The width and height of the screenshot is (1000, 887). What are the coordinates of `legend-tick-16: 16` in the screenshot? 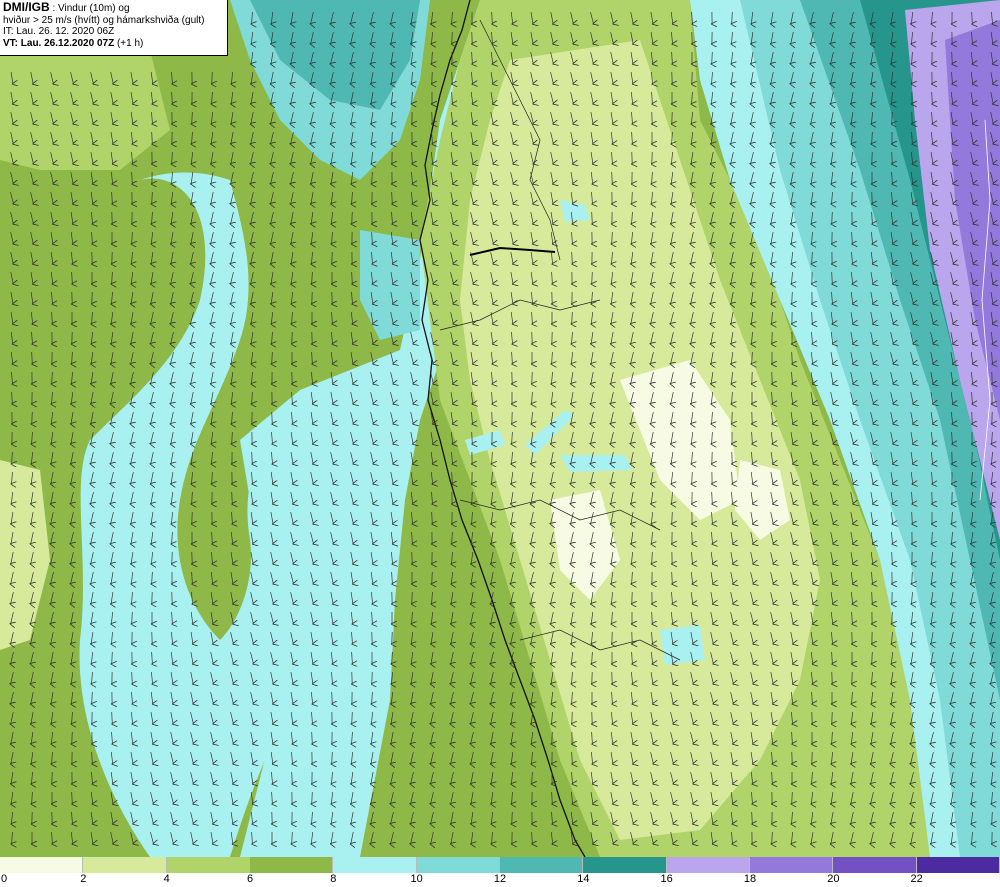 It's located at (666, 879).